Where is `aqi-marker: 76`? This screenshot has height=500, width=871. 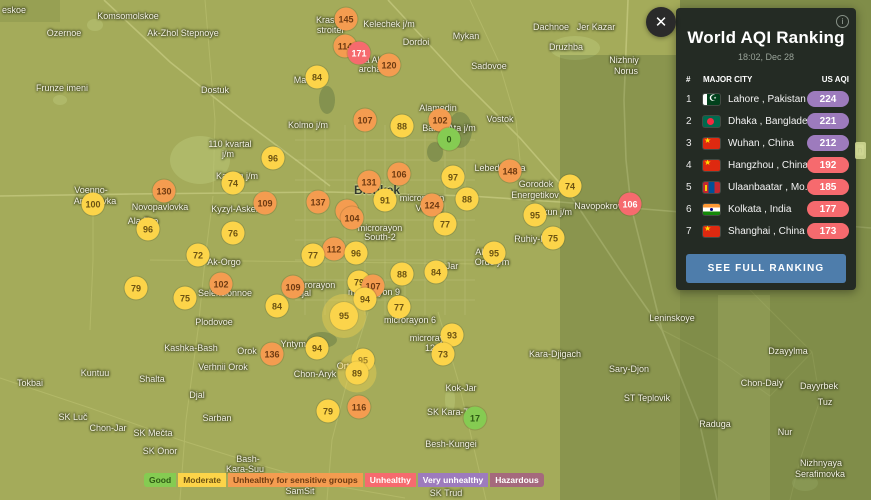
aqi-marker: 76 is located at coordinates (233, 233).